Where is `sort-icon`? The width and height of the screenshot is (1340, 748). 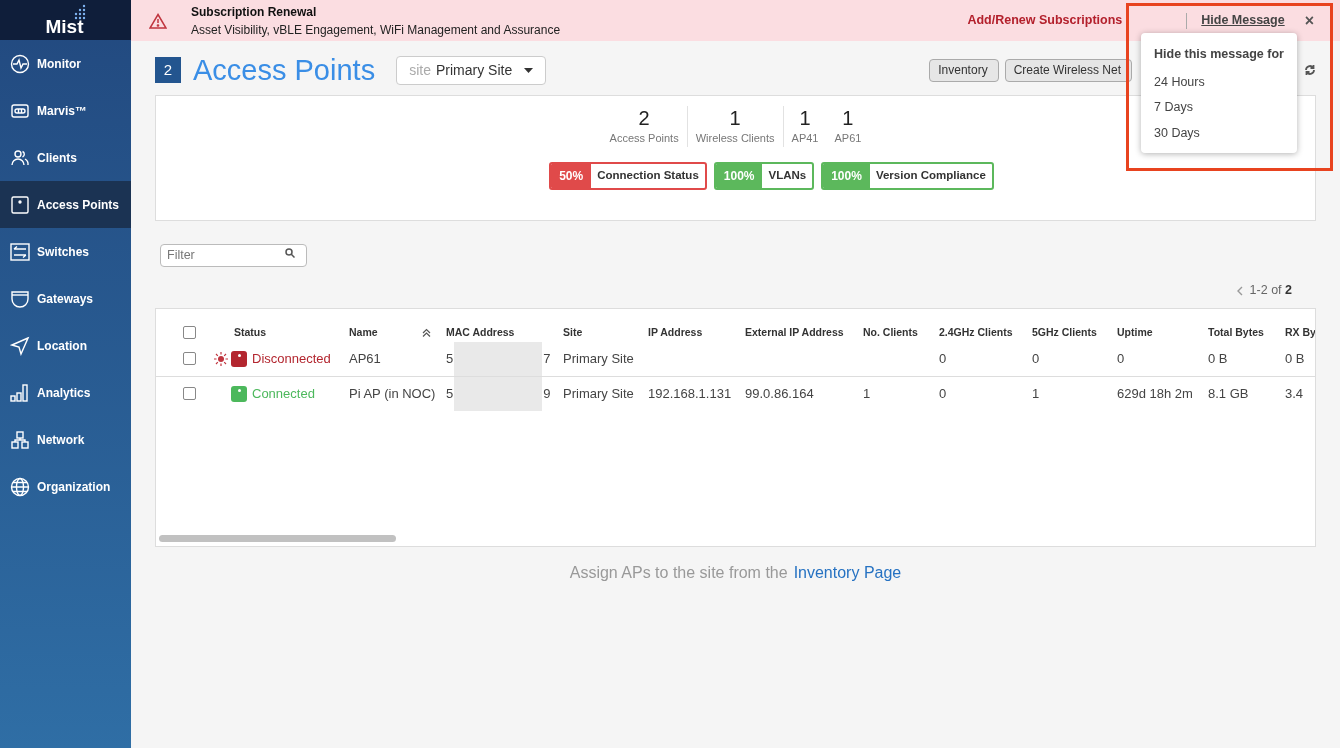
sort-icon is located at coordinates (426, 332).